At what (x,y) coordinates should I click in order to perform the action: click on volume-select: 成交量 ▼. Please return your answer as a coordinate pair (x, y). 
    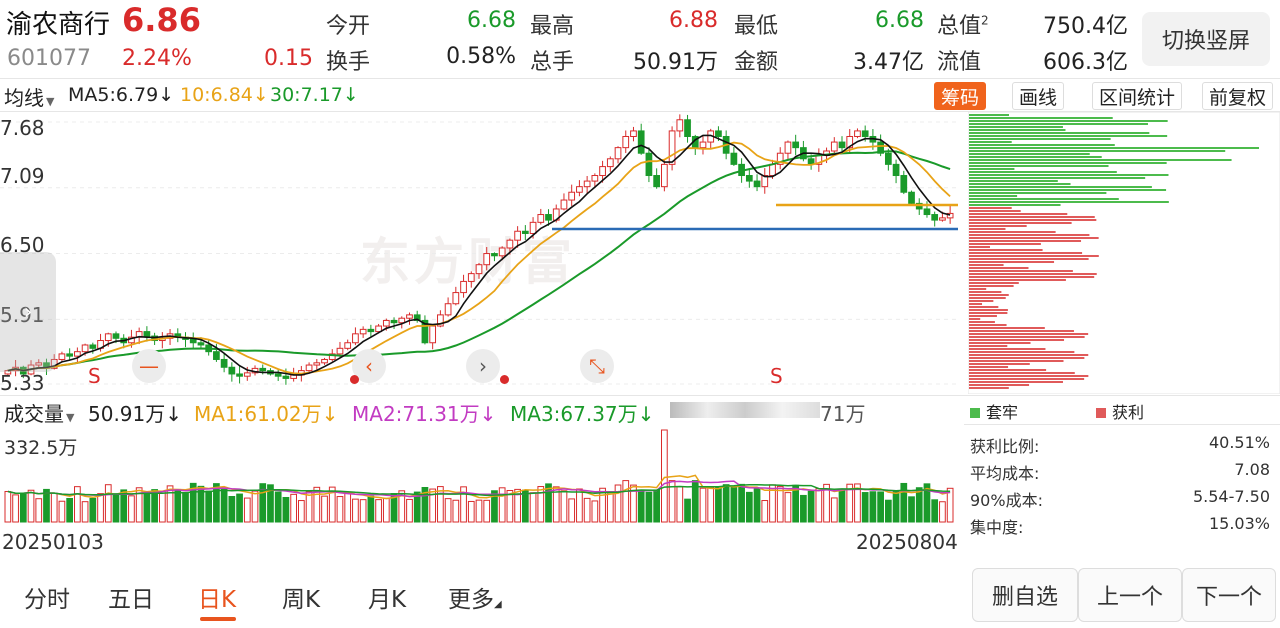
    Looking at the image, I should click on (39, 412).